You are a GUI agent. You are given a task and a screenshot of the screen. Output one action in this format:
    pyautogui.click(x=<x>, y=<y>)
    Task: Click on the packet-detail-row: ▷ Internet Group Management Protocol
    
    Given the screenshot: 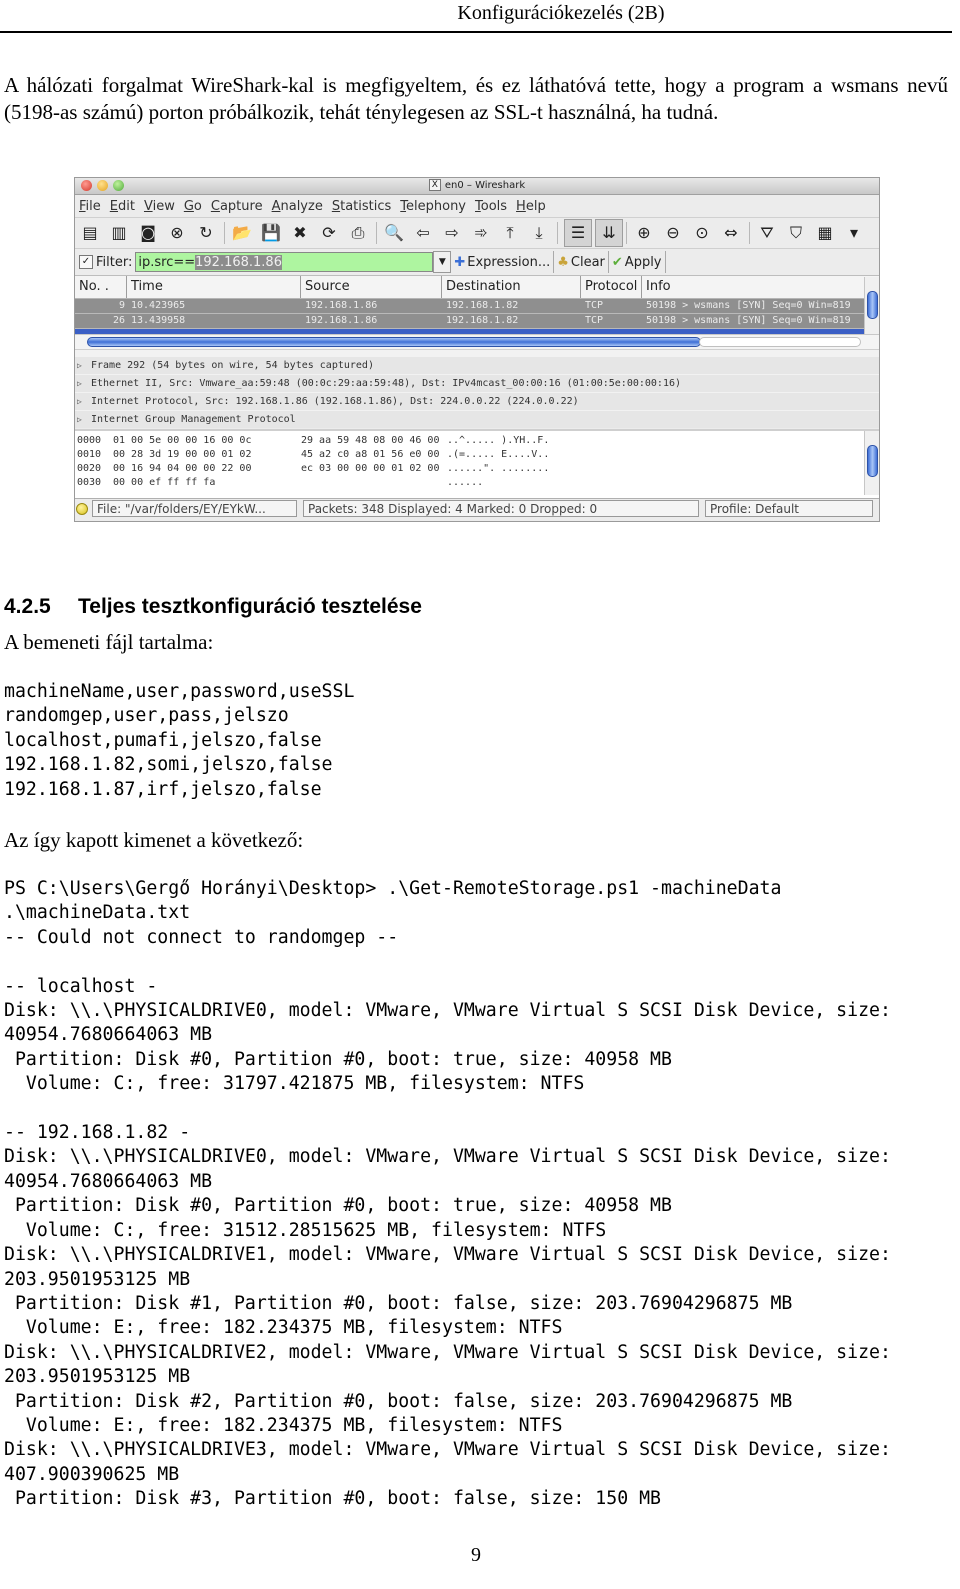 What is the action you would take?
    pyautogui.click(x=477, y=419)
    